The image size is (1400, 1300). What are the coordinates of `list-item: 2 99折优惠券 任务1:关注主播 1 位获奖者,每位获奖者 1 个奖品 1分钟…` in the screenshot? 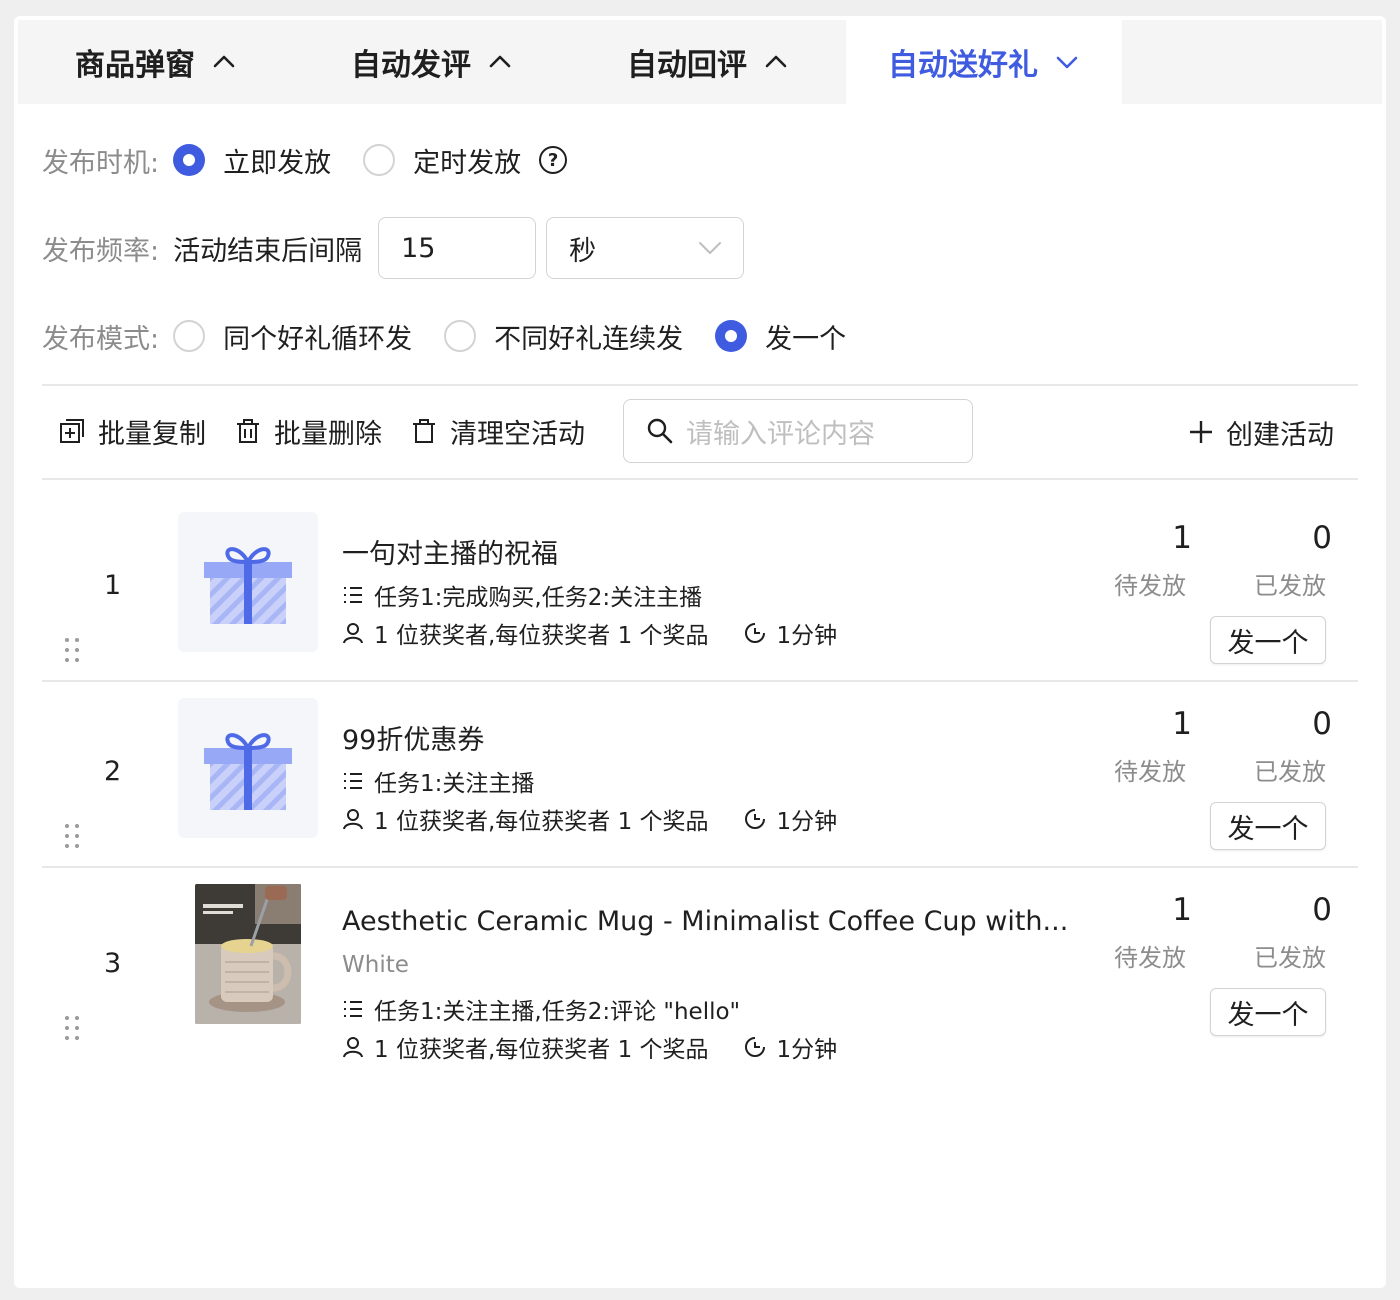 It's located at (700, 766).